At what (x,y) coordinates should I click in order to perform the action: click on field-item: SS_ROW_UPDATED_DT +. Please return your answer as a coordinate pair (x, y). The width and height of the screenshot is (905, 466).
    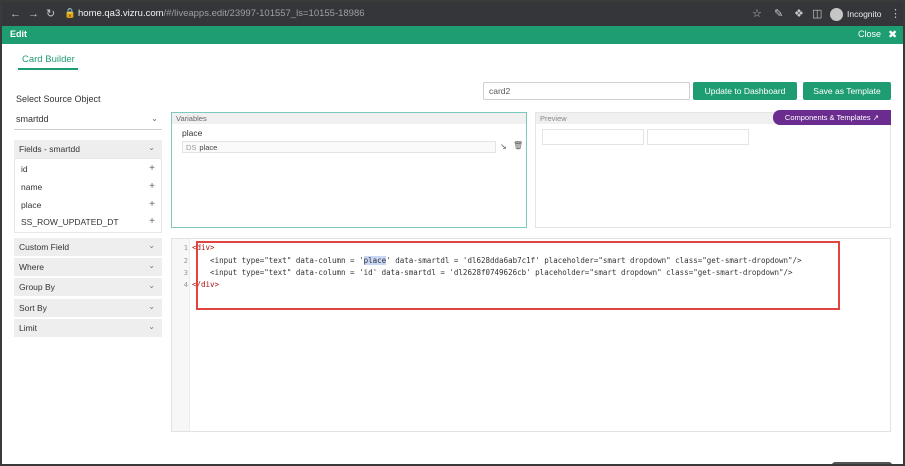
    Looking at the image, I should click on (90, 221).